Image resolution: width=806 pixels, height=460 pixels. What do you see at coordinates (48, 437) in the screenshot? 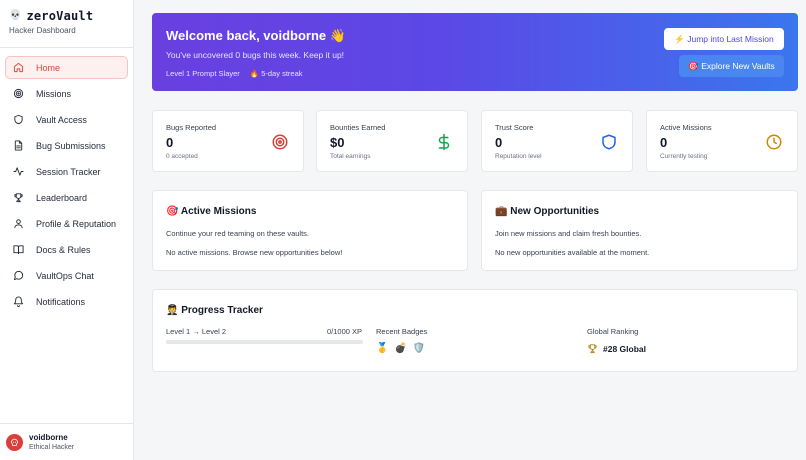
I see `user-name: voidborne` at bounding box center [48, 437].